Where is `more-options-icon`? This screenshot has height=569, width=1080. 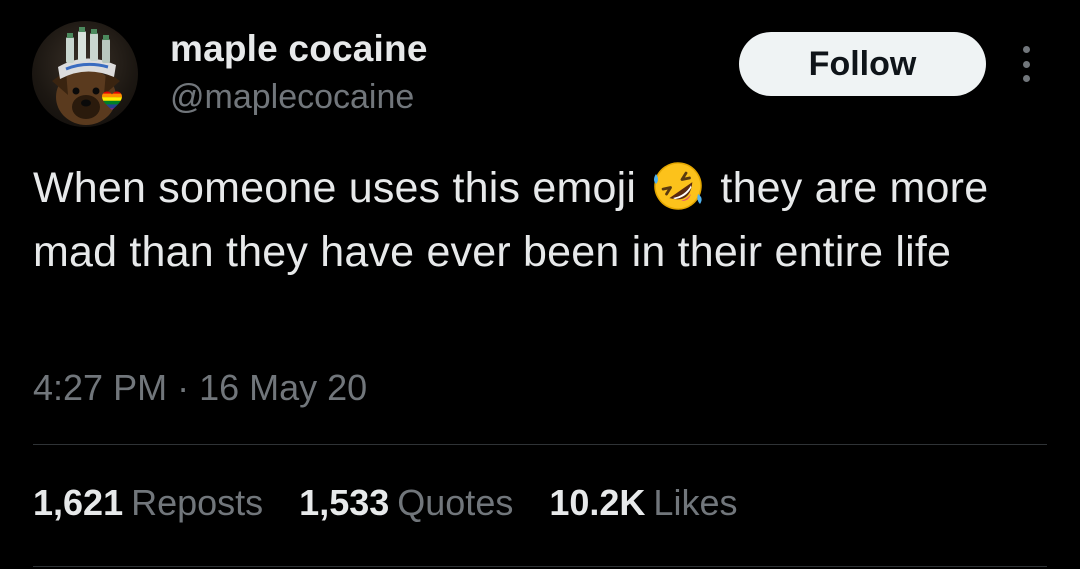
more-options-icon is located at coordinates (1026, 64).